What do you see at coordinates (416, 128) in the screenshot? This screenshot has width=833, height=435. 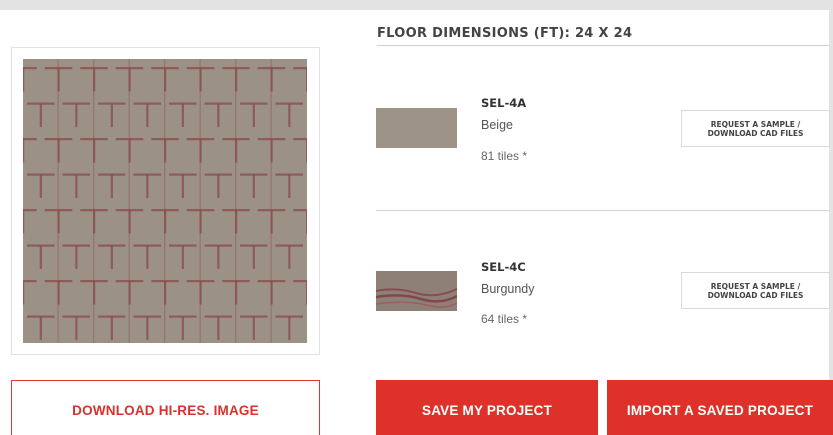 I see `tile-swatch-sel-4a` at bounding box center [416, 128].